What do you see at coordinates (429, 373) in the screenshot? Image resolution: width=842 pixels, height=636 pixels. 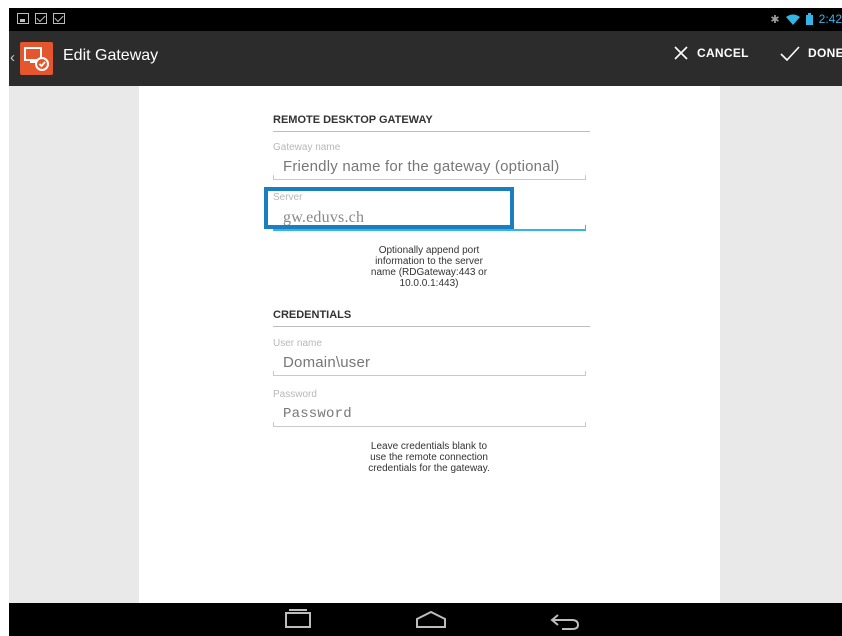 I see `user-name-underline` at bounding box center [429, 373].